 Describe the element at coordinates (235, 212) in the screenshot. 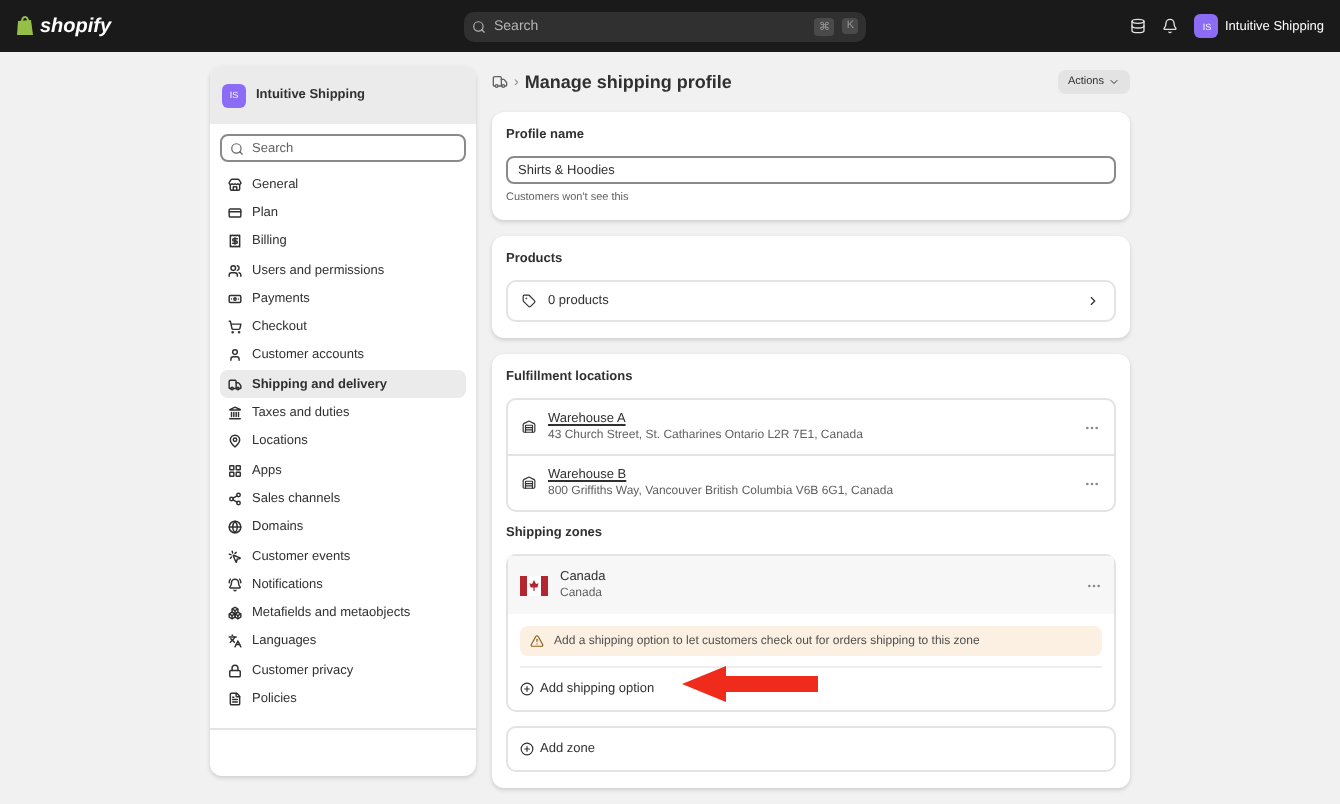

I see `card-icon` at that location.